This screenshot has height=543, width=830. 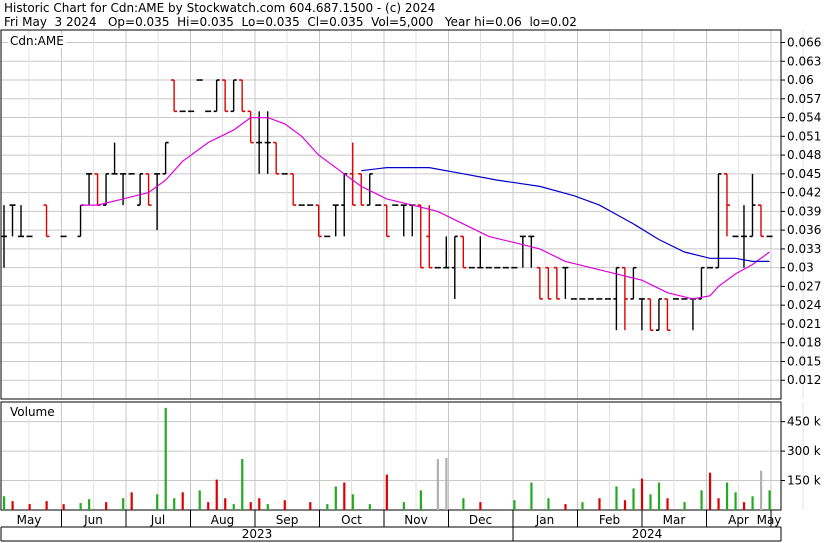 What do you see at coordinates (93, 520) in the screenshot?
I see `month-label: Jun` at bounding box center [93, 520].